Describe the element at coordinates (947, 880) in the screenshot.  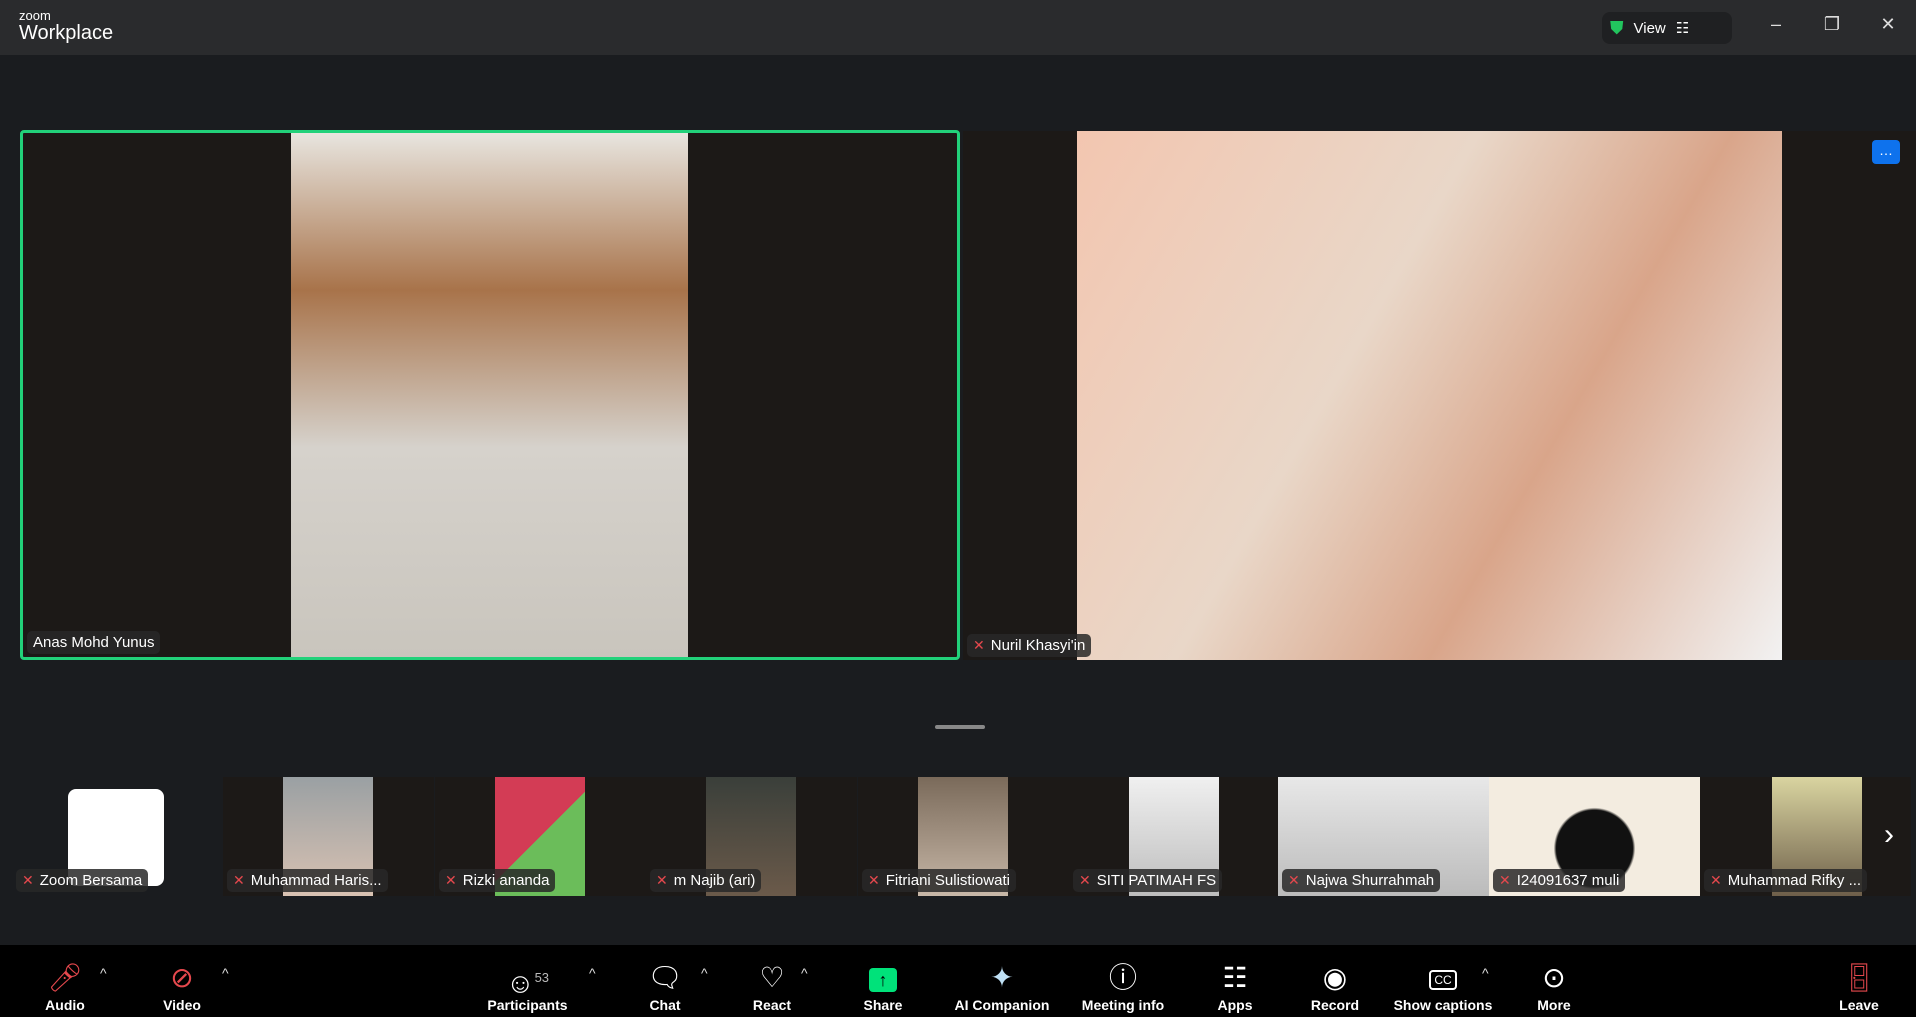
I see `name-label: Fitriani Sulistiowati` at that location.